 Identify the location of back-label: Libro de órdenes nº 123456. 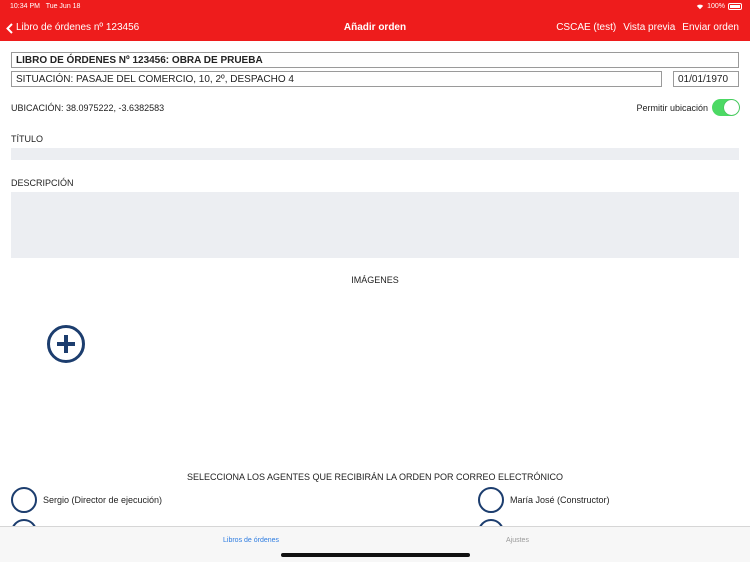
(78, 27).